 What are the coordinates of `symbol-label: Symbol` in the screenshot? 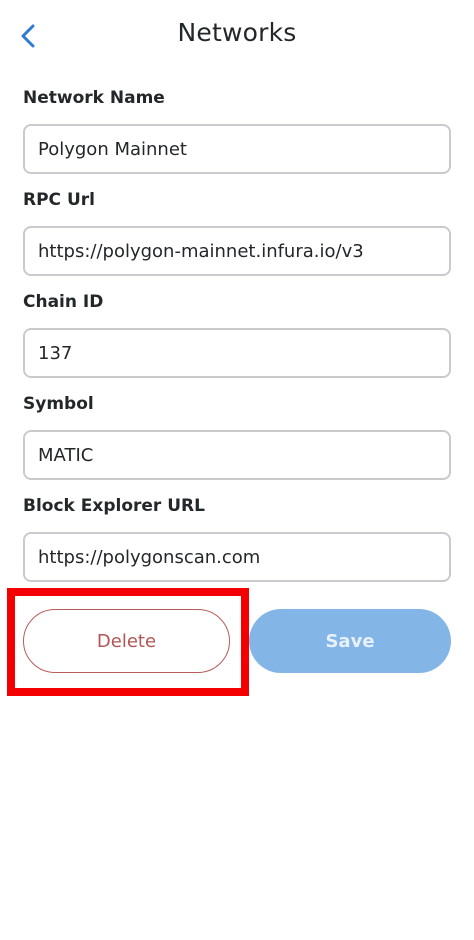 It's located at (58, 404).